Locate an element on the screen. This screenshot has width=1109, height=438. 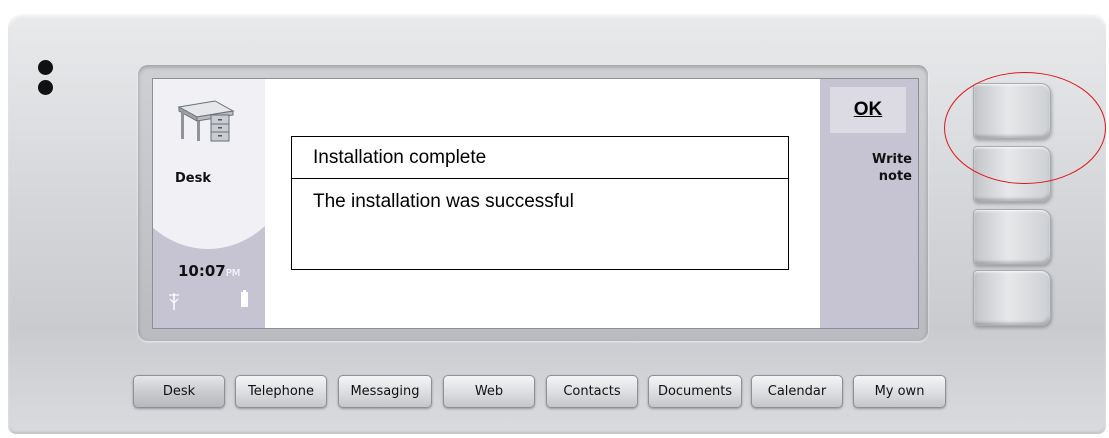
current-app-label: Desk is located at coordinates (193, 178).